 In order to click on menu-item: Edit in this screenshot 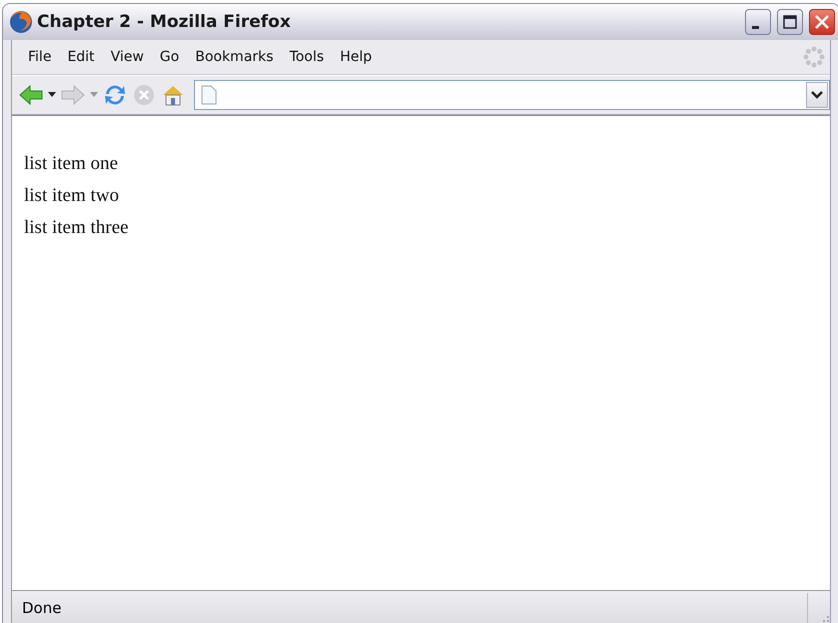, I will do `click(81, 57)`.